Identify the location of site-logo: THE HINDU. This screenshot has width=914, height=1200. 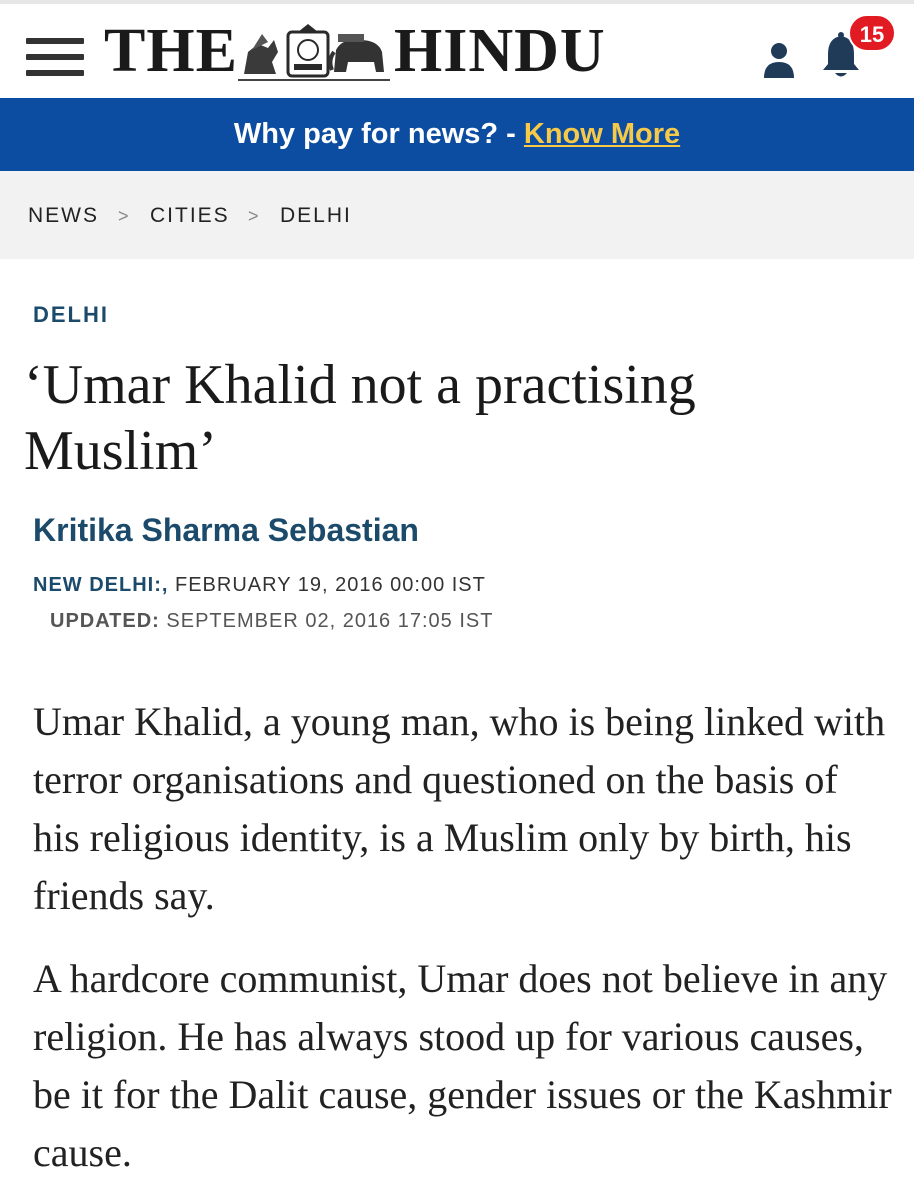
(362, 51).